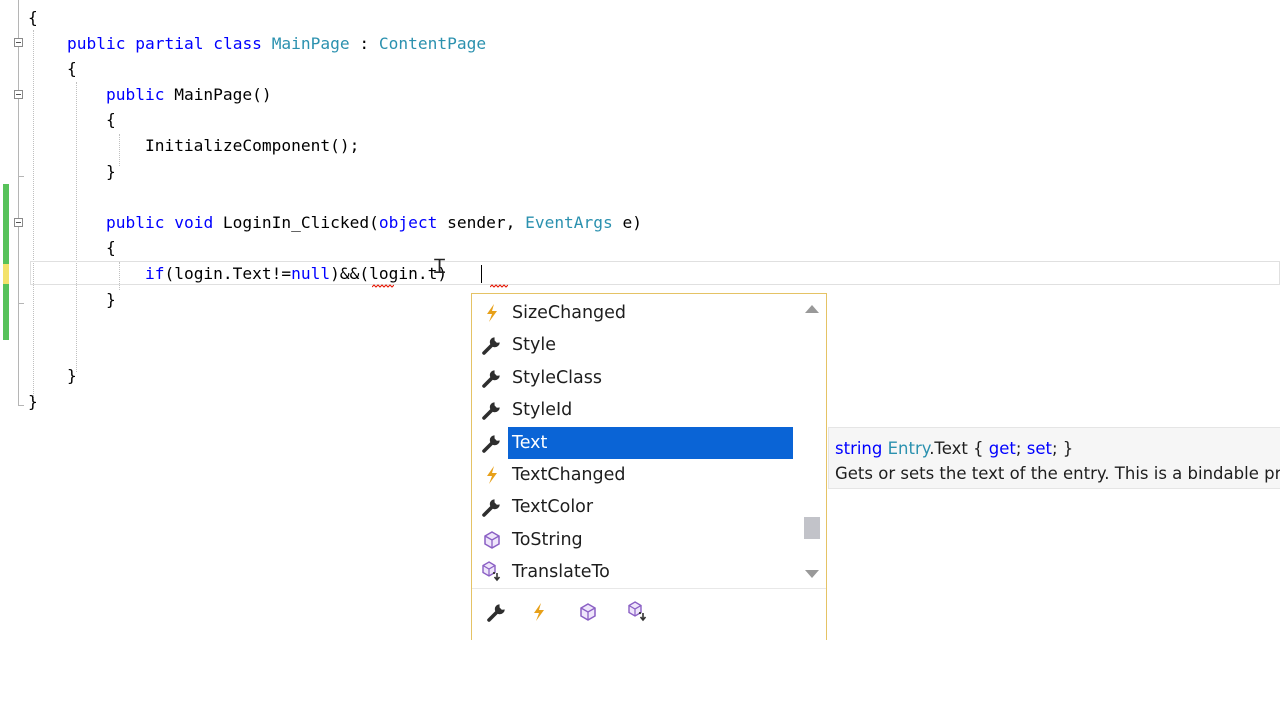 The image size is (1280, 720). What do you see at coordinates (440, 266) in the screenshot?
I see `mouse-ibeam-cursor: Ɪ` at bounding box center [440, 266].